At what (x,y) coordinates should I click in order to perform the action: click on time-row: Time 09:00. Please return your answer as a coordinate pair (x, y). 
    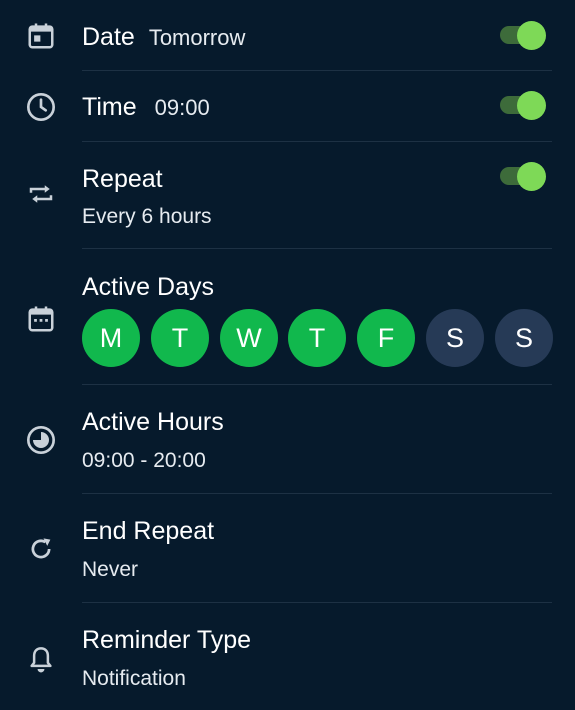
    Looking at the image, I should click on (287, 106).